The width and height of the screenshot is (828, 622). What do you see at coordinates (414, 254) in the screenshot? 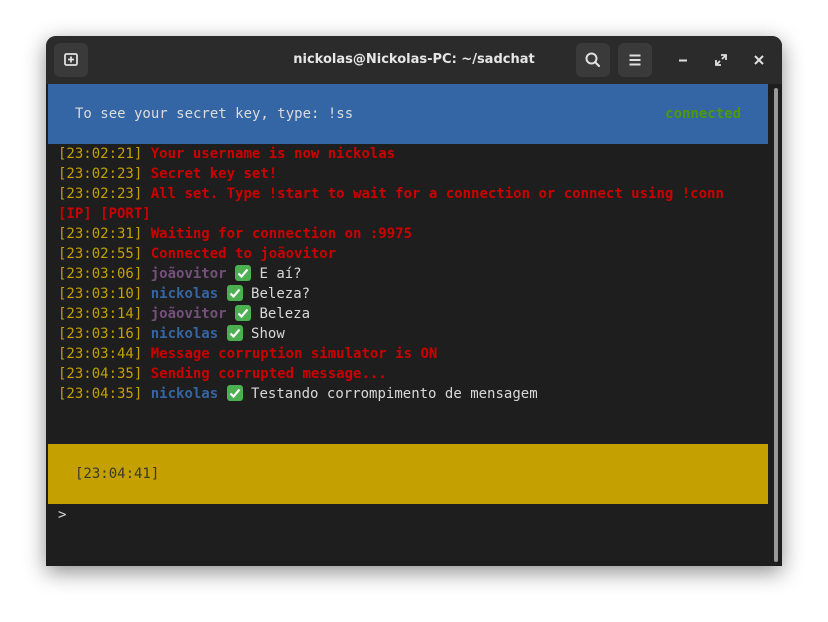
I see `log-line: [23:02:55] Connected to joãovitor` at bounding box center [414, 254].